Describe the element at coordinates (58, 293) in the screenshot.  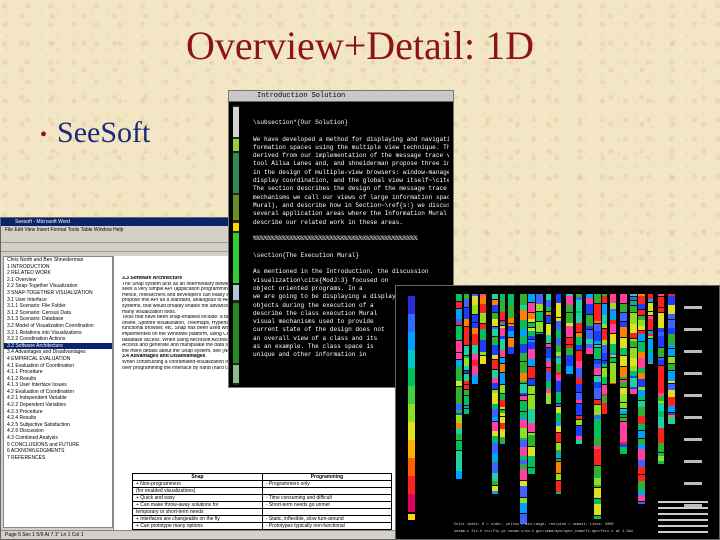
I see `outline-item: 3 SNAP-TOGETHER VISUALIZATION` at that location.